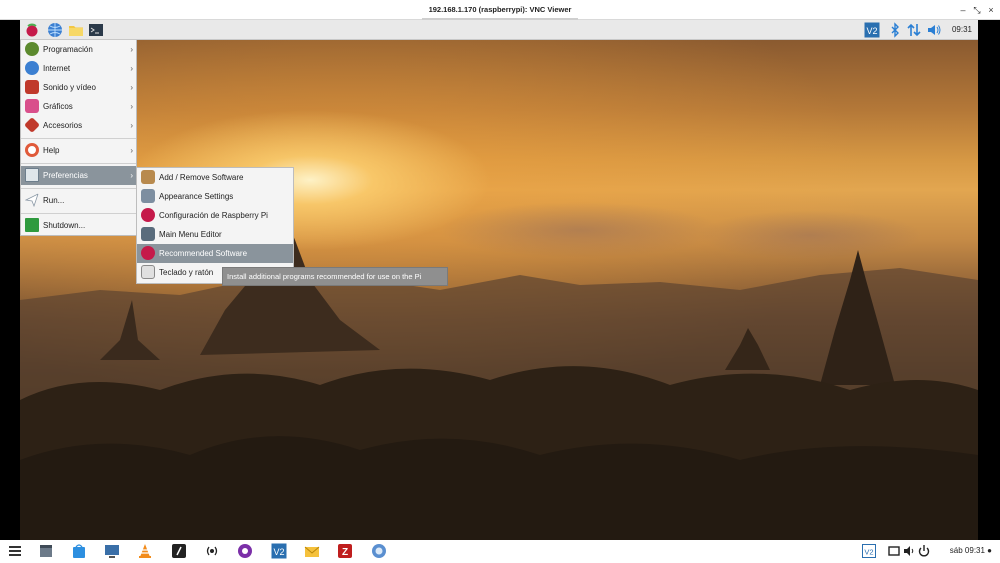 This screenshot has width=1000, height=563. Describe the element at coordinates (32, 175) in the screenshot. I see `preferences-icon` at that location.